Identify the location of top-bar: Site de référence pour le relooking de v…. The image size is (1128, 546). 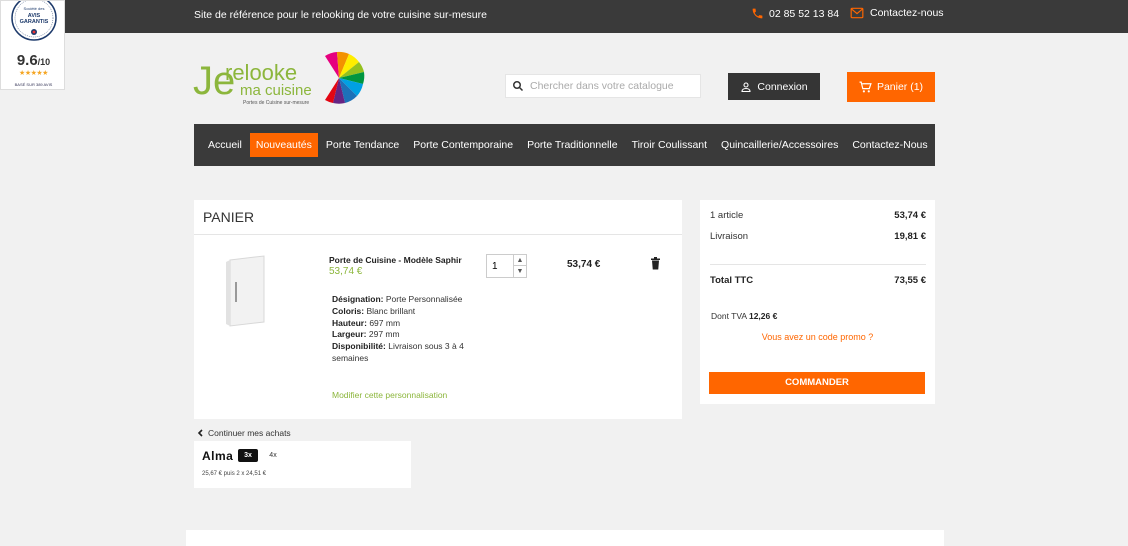
(564, 16).